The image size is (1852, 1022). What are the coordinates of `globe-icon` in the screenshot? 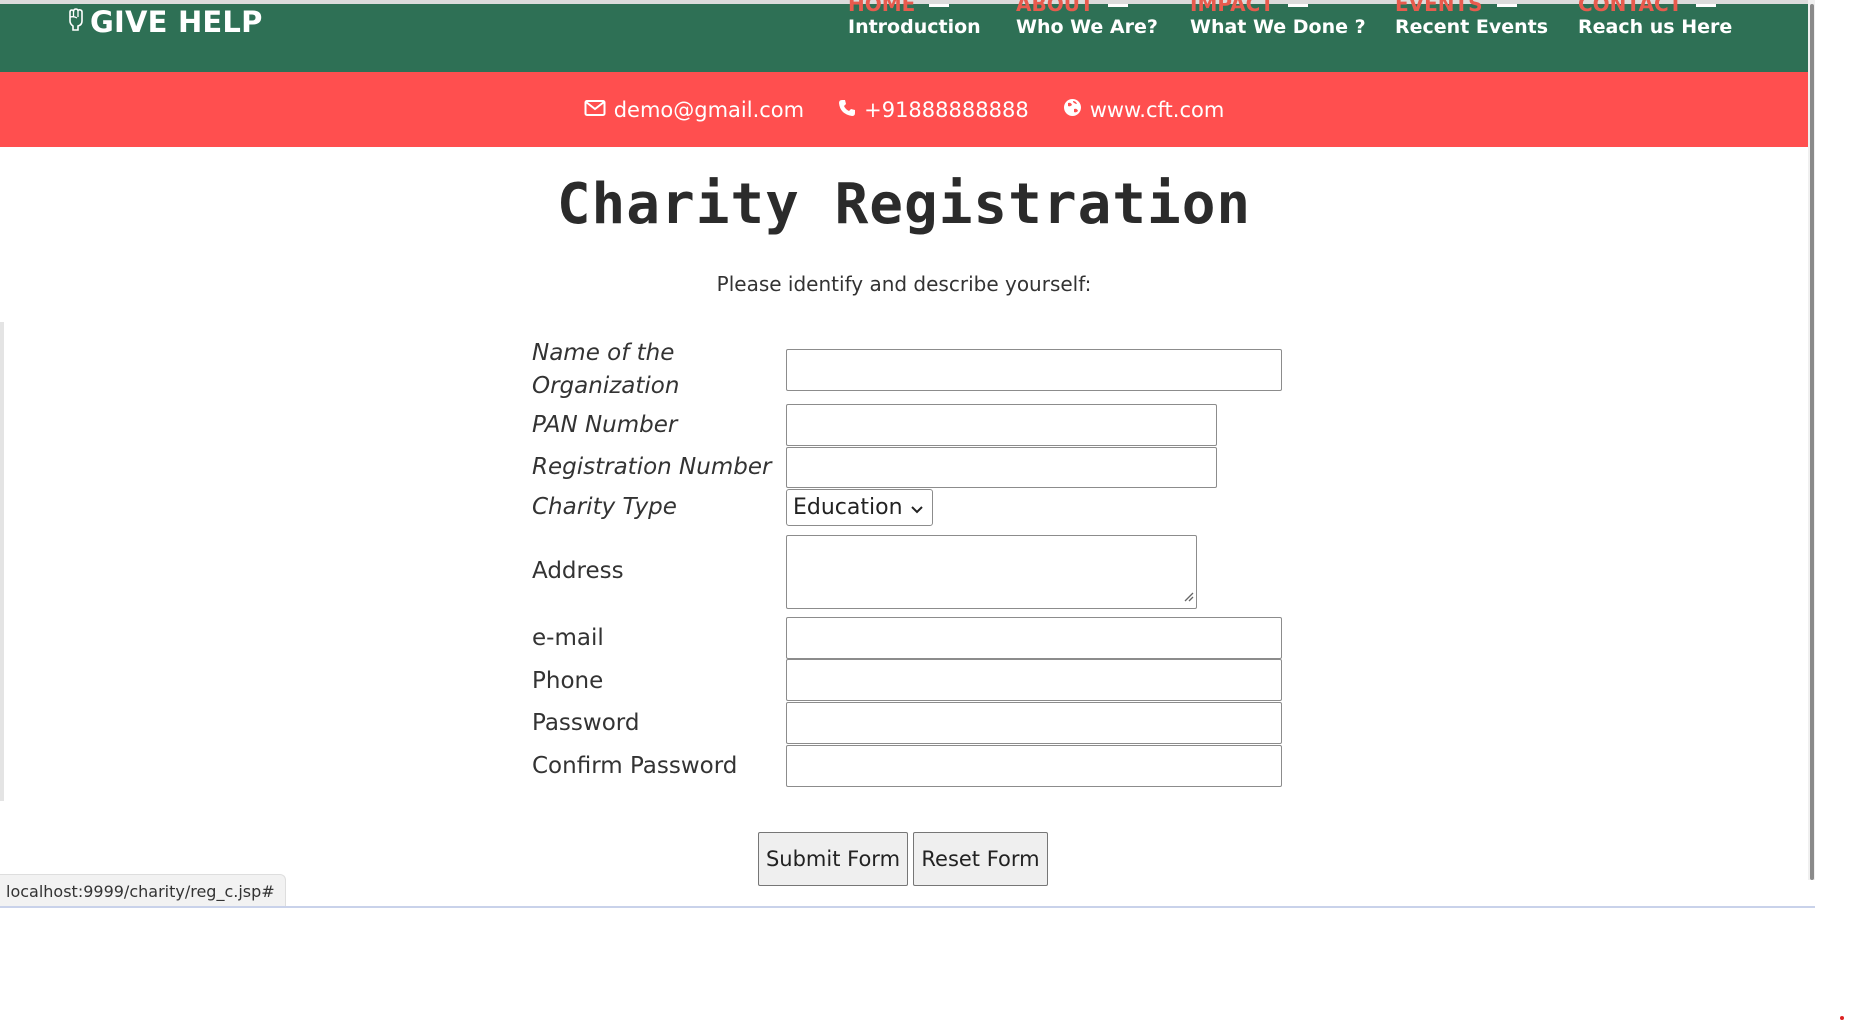 It's located at (1076, 110).